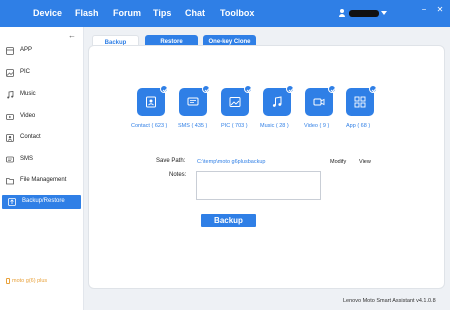 The width and height of the screenshot is (450, 310). Describe the element at coordinates (25, 72) in the screenshot. I see `sidebar-item-label: PIC` at that location.